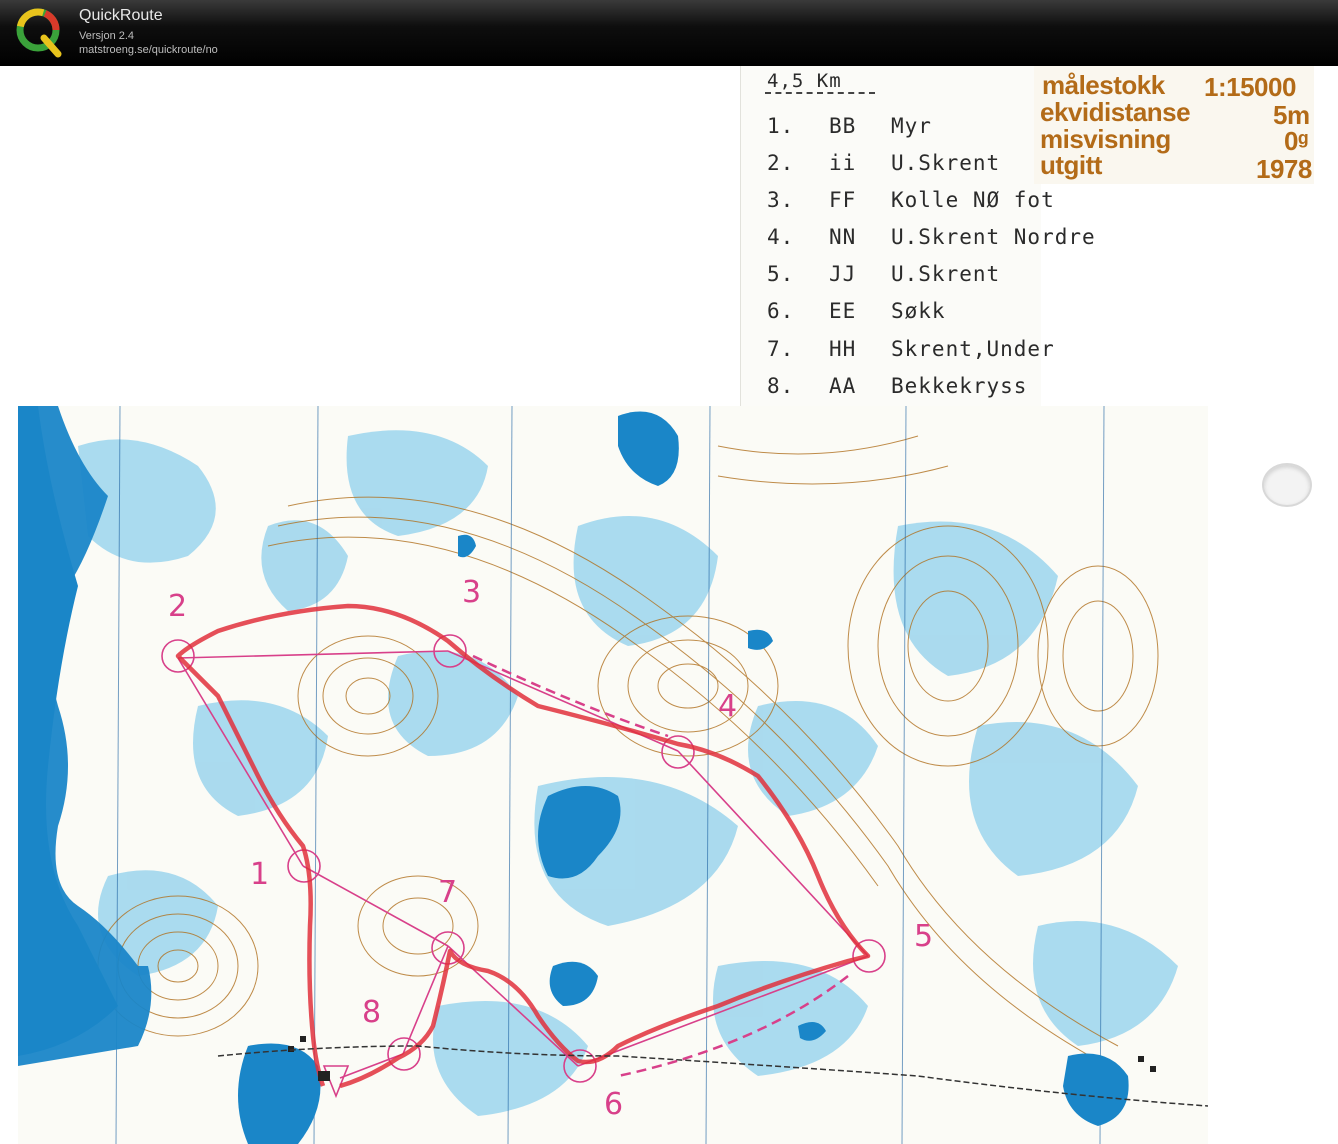  I want to click on control-code: BB, so click(843, 126).